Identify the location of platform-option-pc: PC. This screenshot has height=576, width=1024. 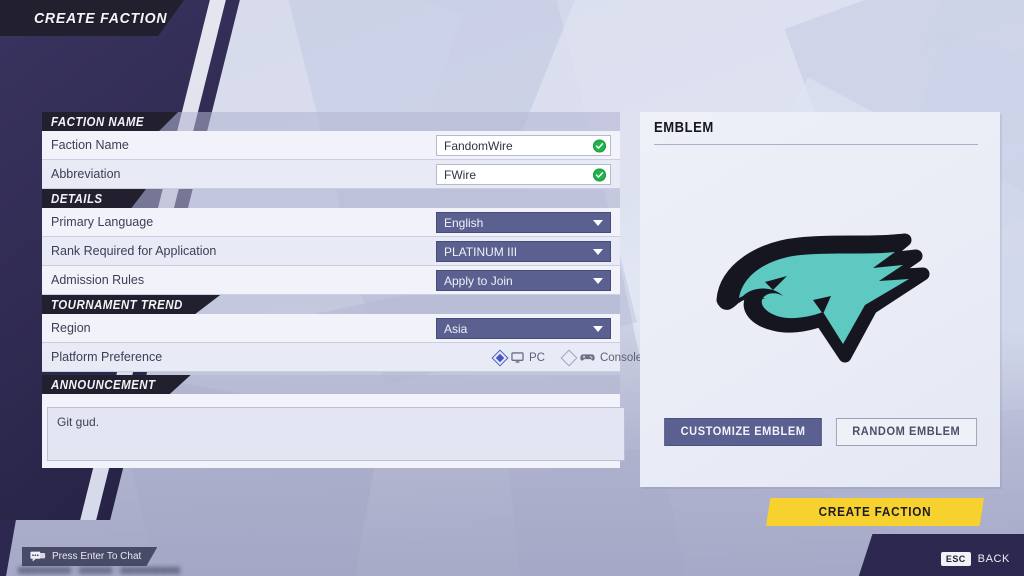
(518, 357).